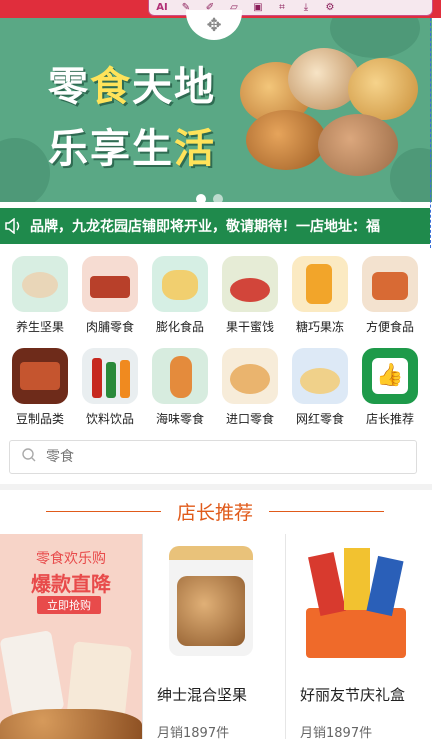  I want to click on search-bar, so click(213, 457).